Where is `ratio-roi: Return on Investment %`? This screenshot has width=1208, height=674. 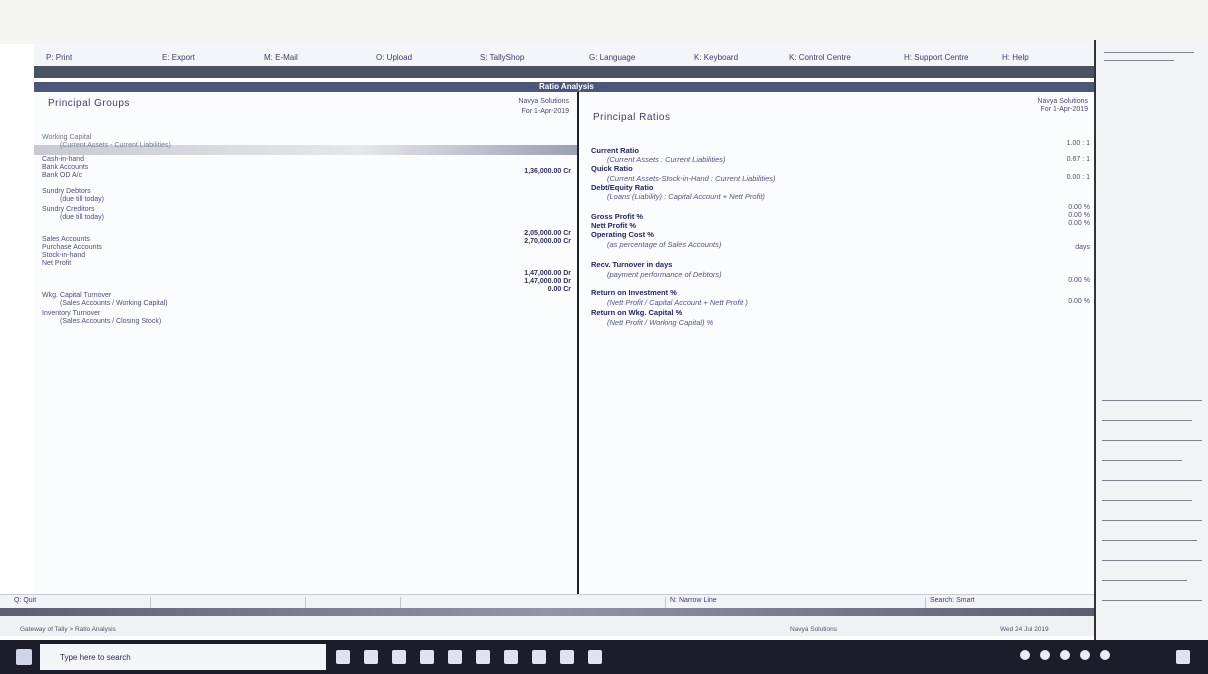
ratio-roi: Return on Investment % is located at coordinates (634, 292).